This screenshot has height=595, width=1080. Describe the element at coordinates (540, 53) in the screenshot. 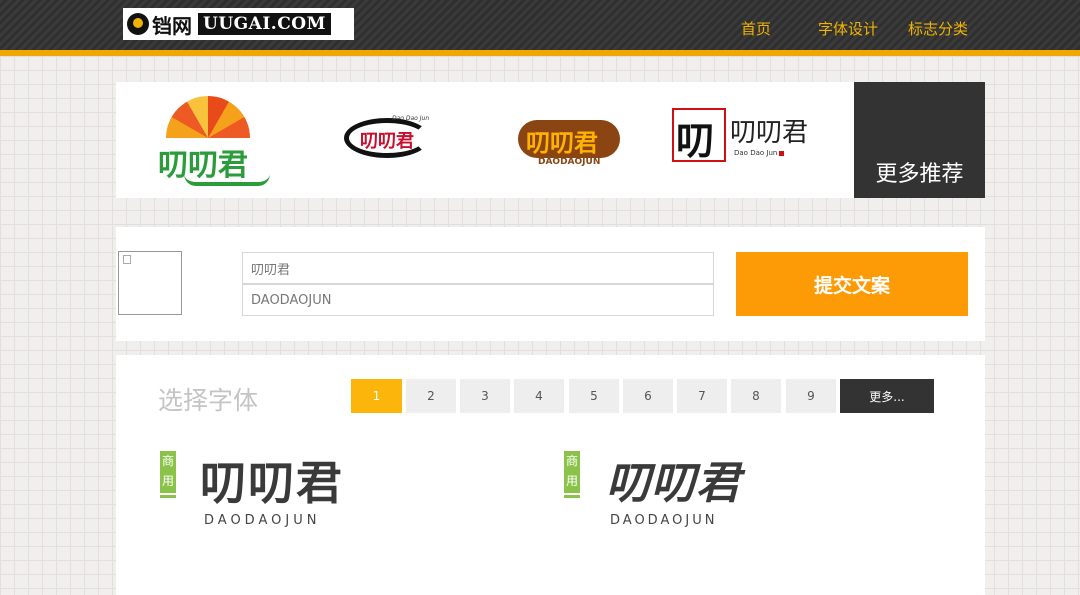

I see `header-accent-line` at that location.